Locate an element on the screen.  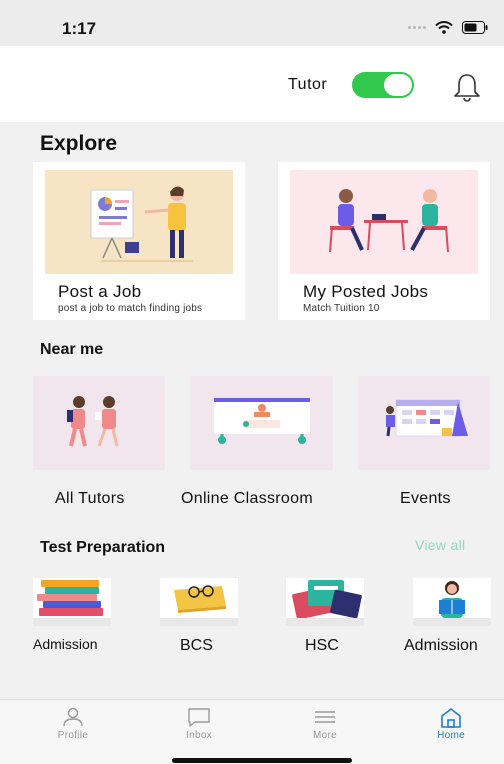
events-label: Events is located at coordinates (425, 498).